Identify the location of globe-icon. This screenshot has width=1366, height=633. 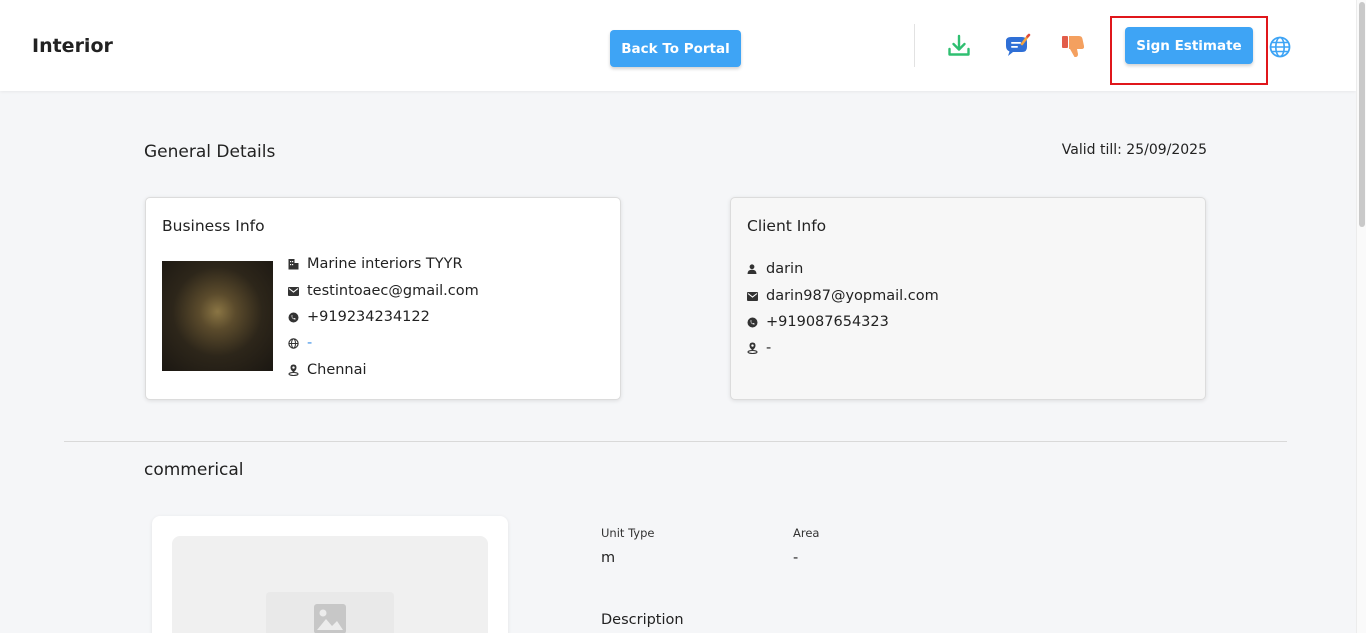
(1280, 47).